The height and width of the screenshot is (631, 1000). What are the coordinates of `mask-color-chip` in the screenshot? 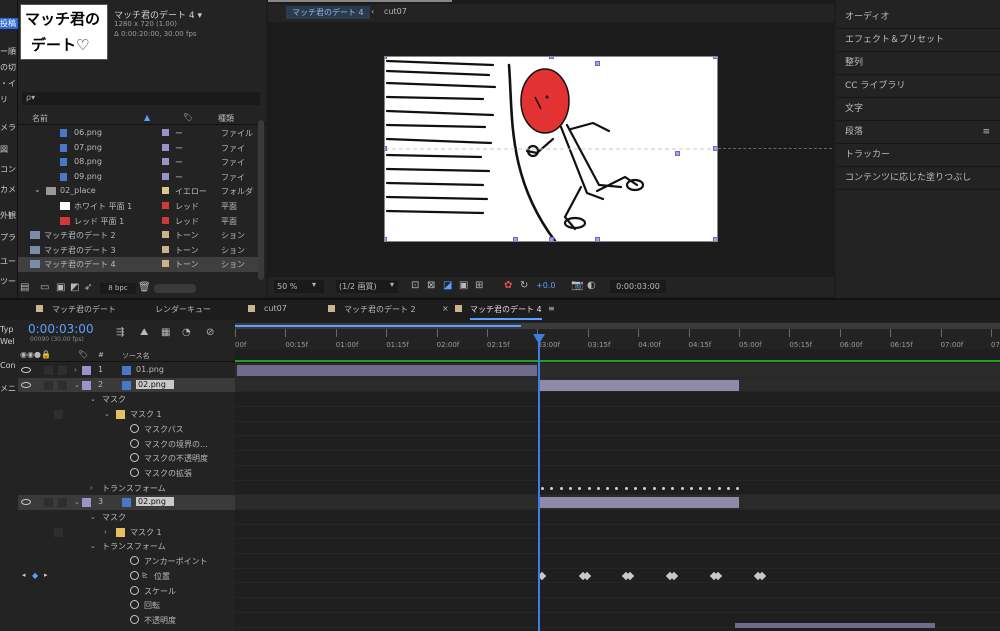 It's located at (120, 532).